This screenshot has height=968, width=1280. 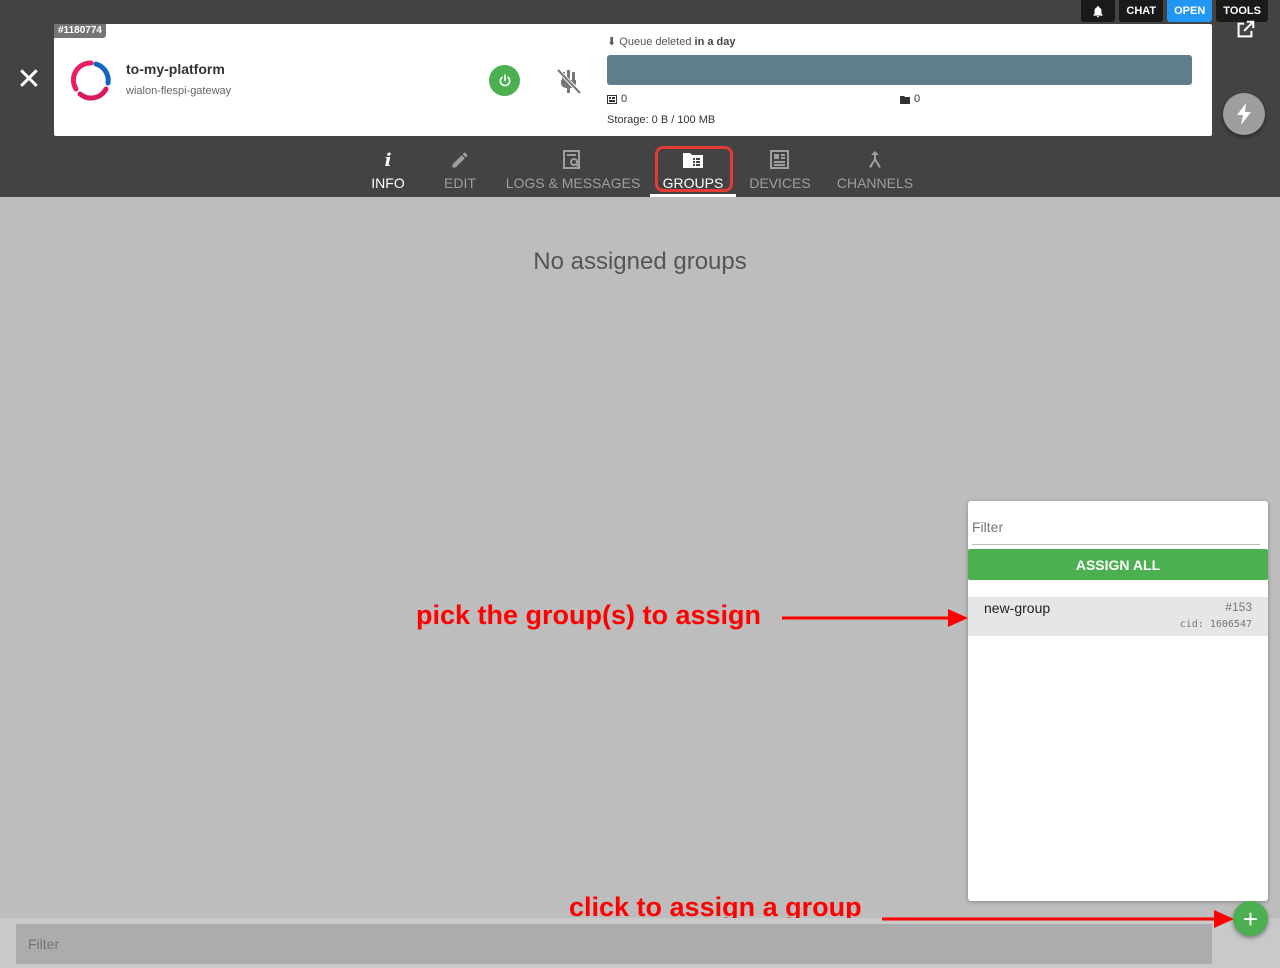 I want to click on item-id-badge: #1180774, so click(x=80, y=31).